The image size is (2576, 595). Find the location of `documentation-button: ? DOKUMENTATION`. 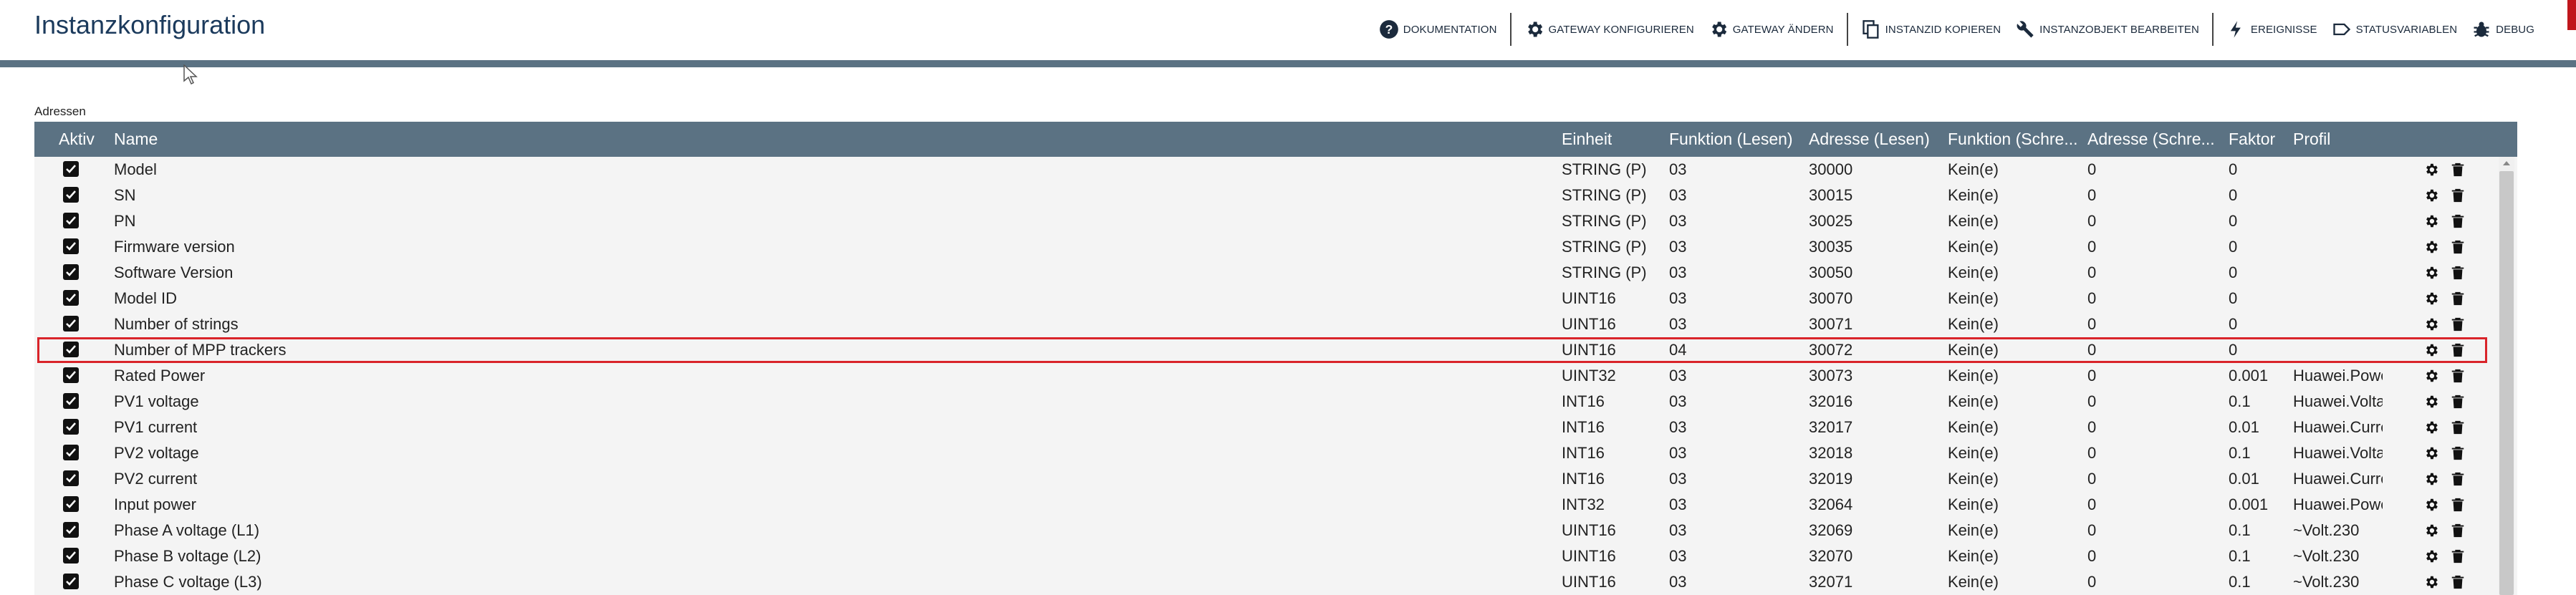

documentation-button: ? DOKUMENTATION is located at coordinates (1438, 30).